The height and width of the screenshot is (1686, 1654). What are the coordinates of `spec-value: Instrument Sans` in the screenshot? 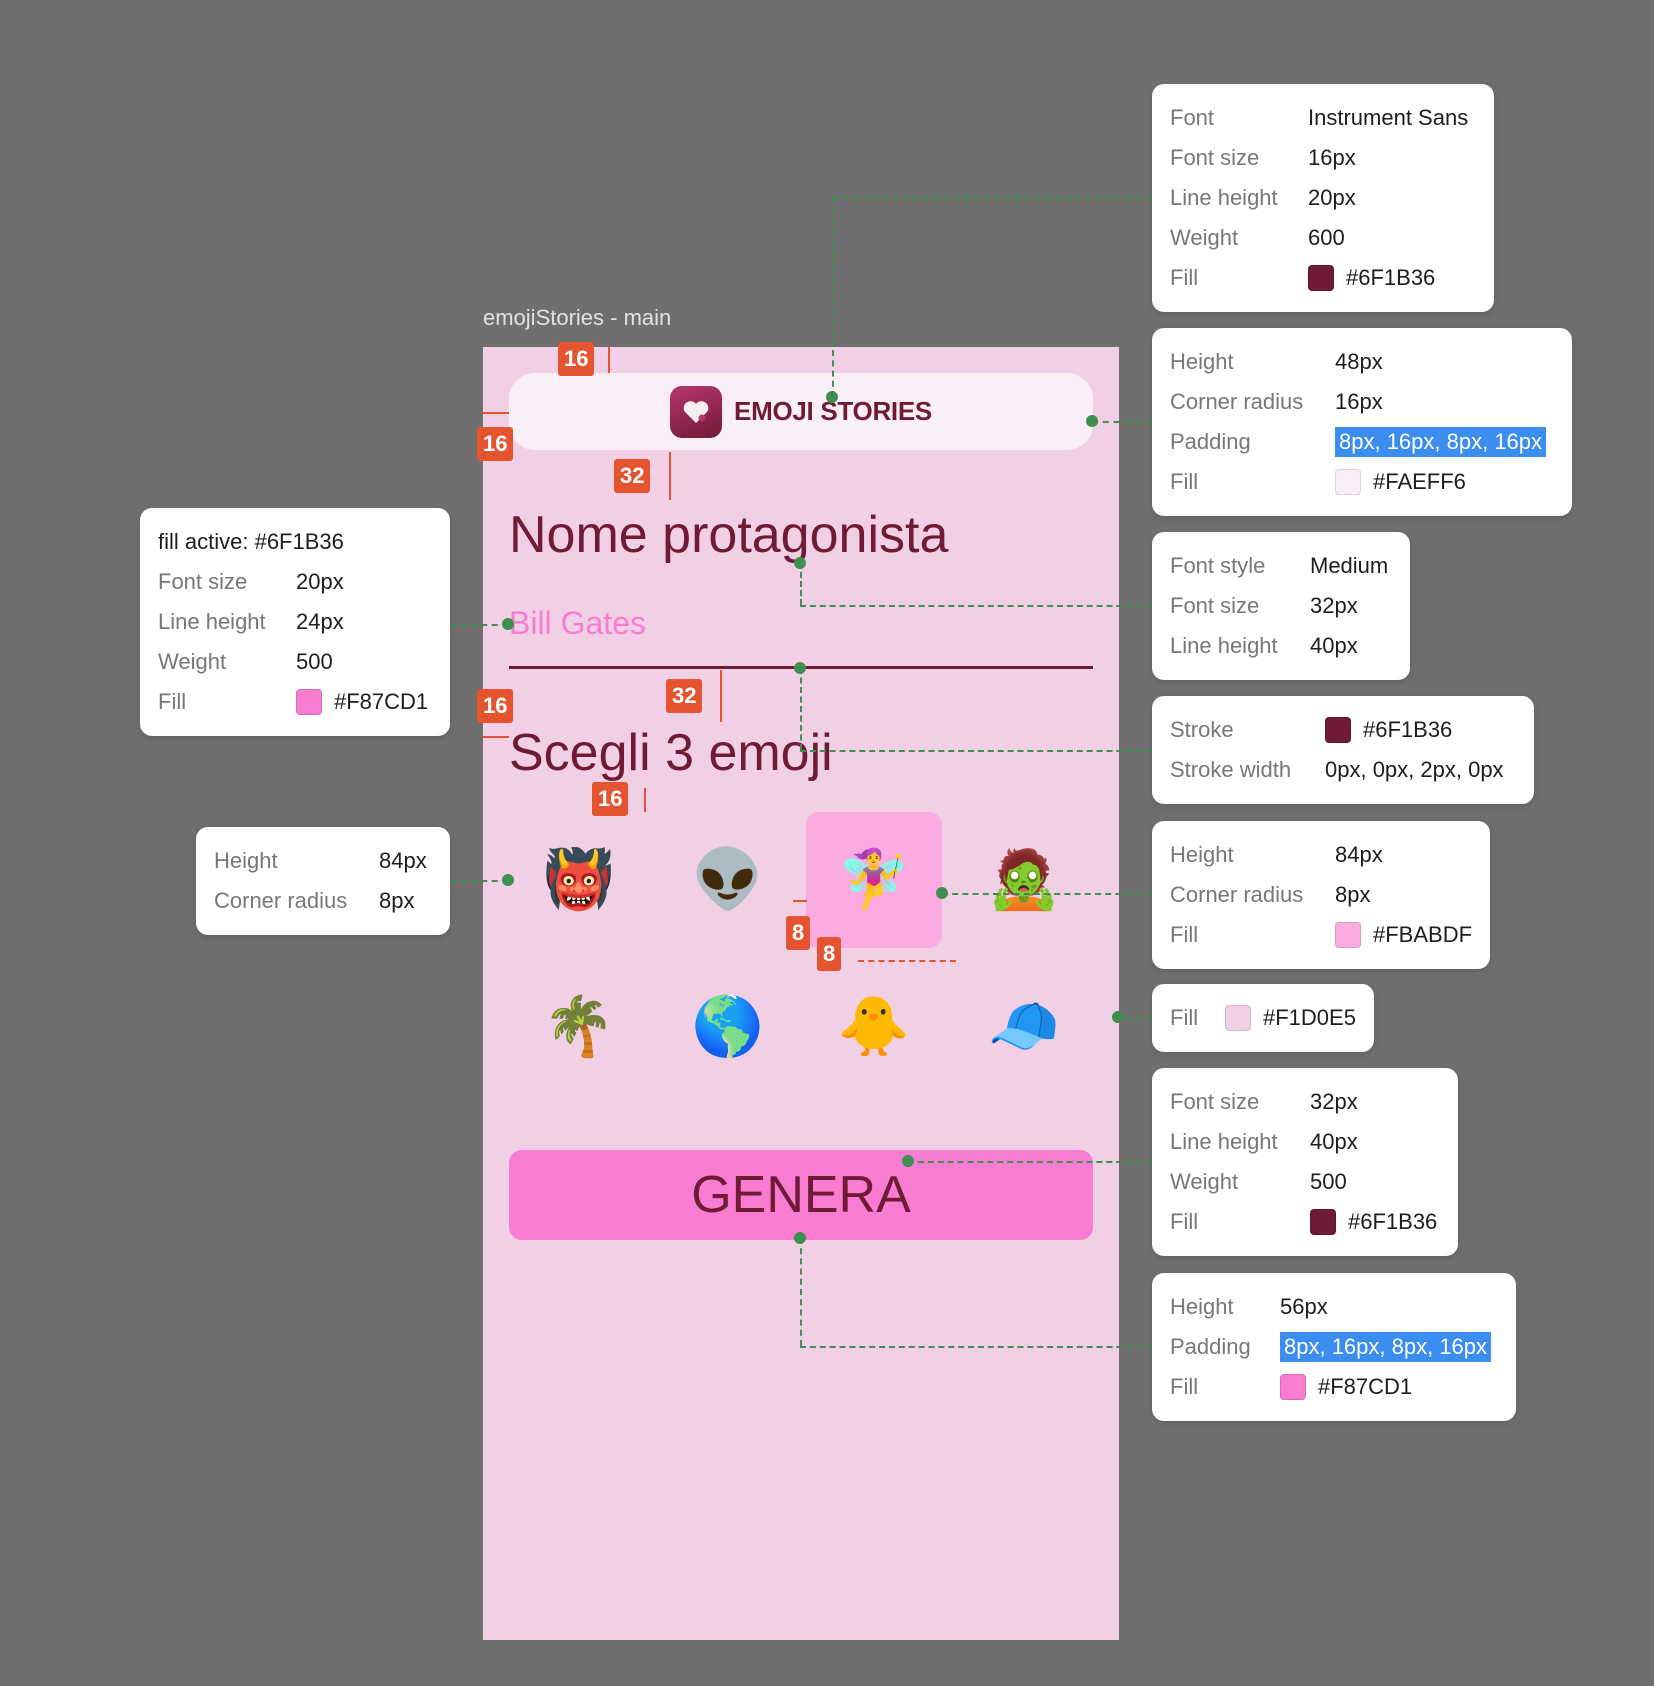 It's located at (1388, 118).